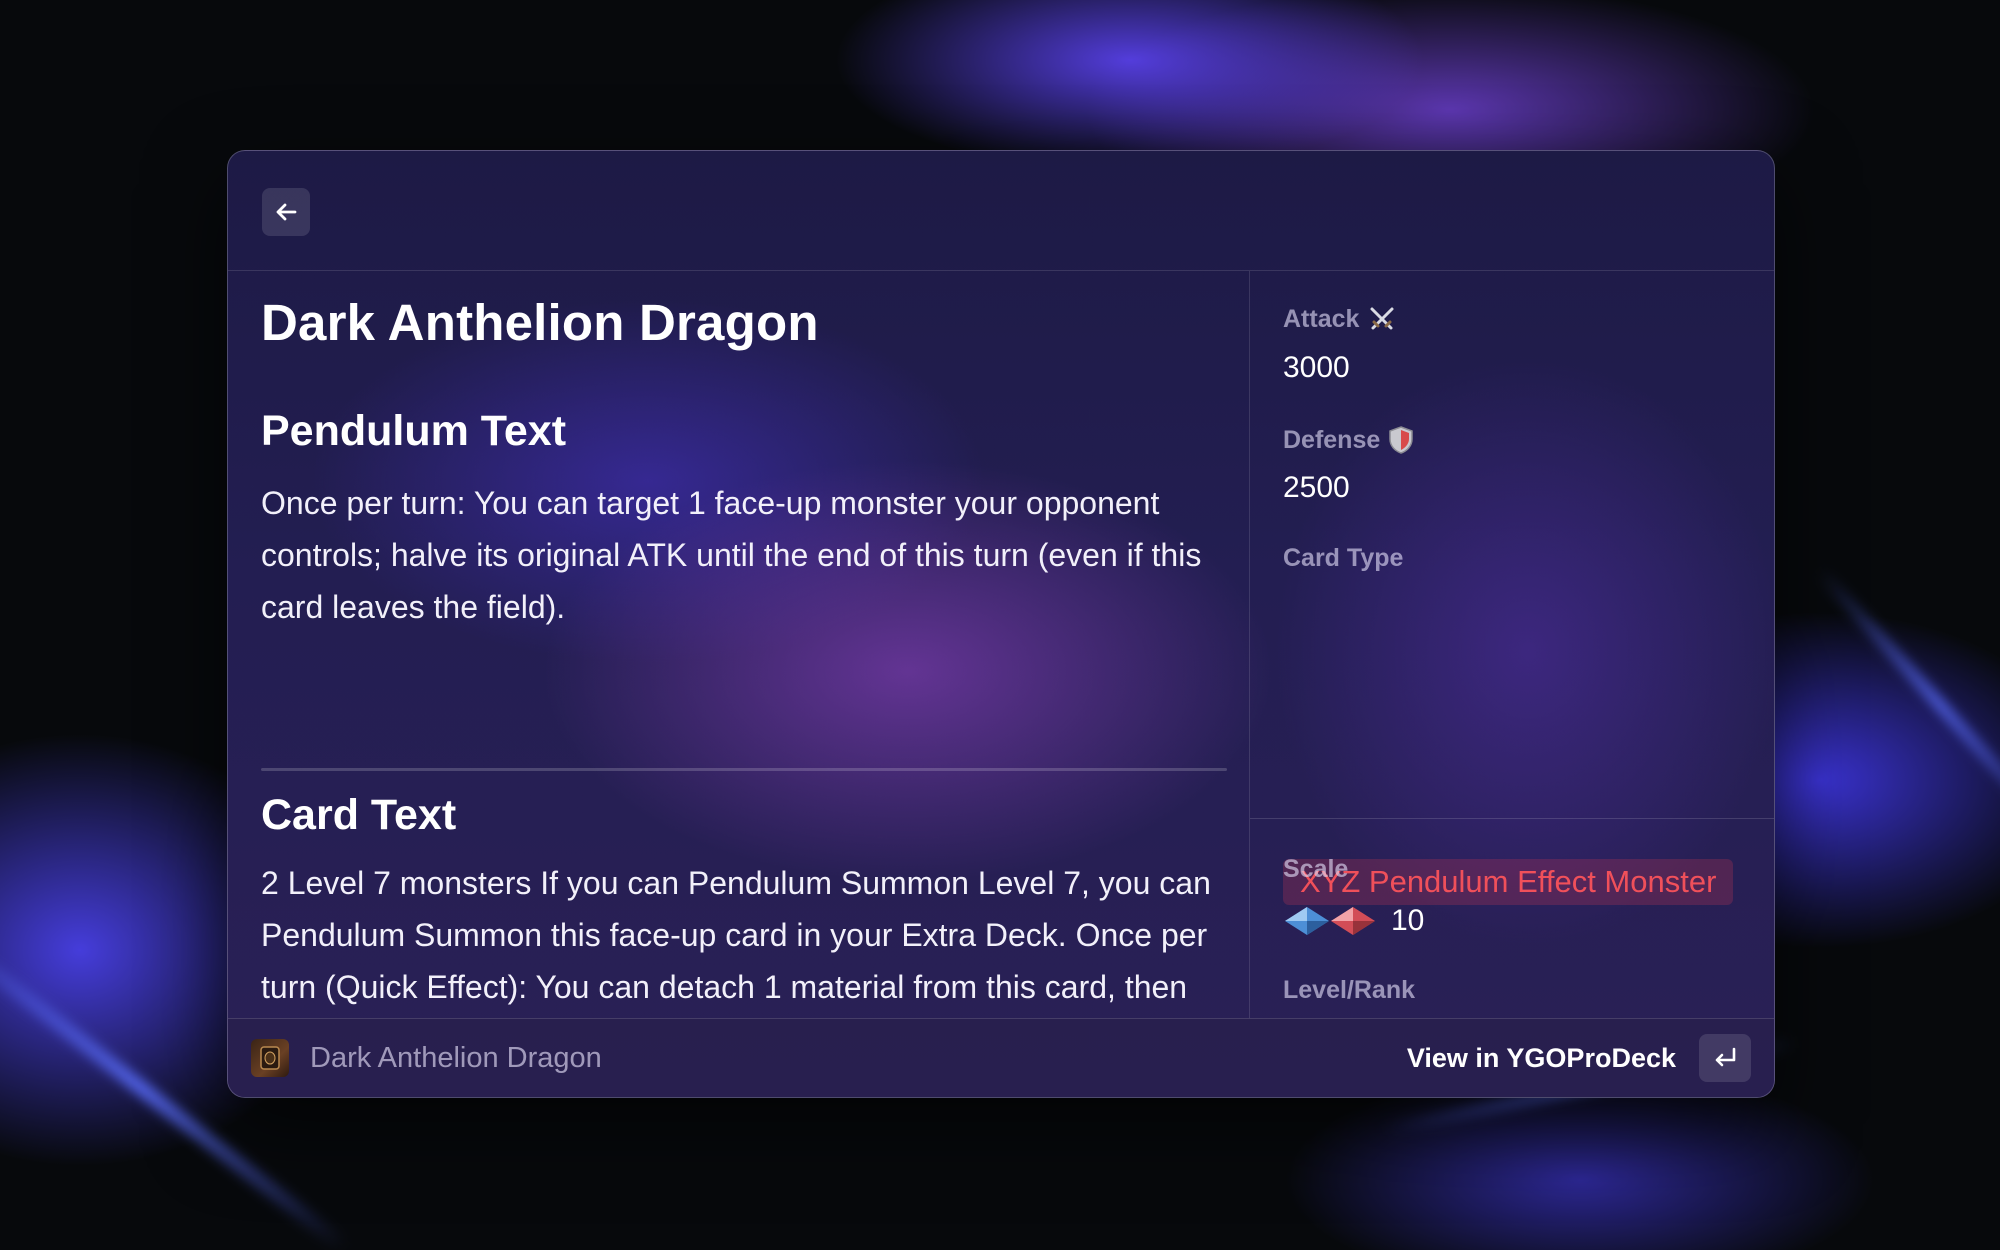 This screenshot has width=2000, height=1250. What do you see at coordinates (1316, 487) in the screenshot?
I see `defense-value: 2500` at bounding box center [1316, 487].